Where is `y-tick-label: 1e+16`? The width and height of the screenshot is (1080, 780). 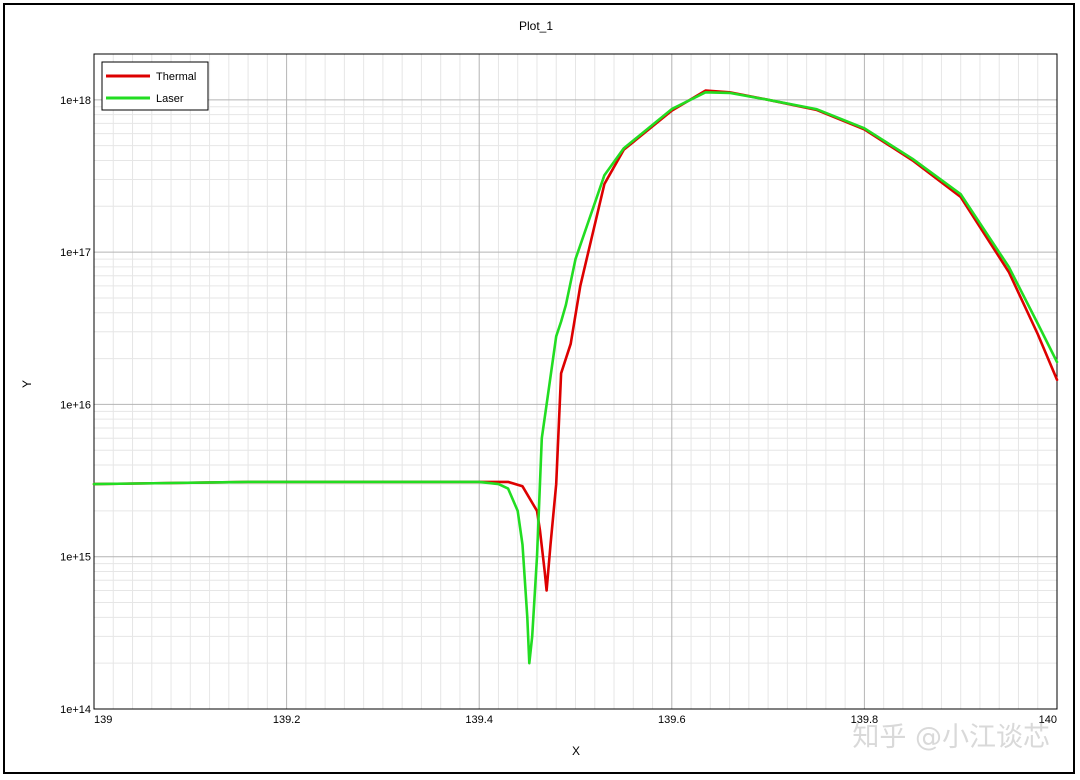
y-tick-label: 1e+16 is located at coordinates (75, 405).